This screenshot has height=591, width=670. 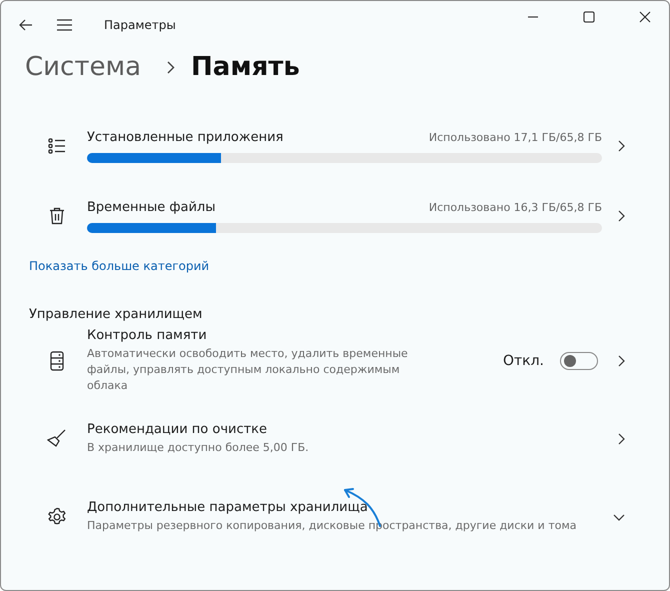 I want to click on maximize-icon, so click(x=589, y=17).